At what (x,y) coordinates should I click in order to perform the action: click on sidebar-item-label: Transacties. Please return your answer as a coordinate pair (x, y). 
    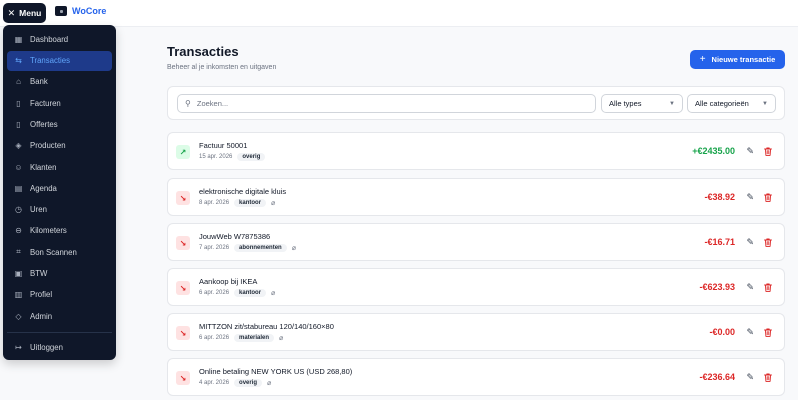
    Looking at the image, I should click on (50, 61).